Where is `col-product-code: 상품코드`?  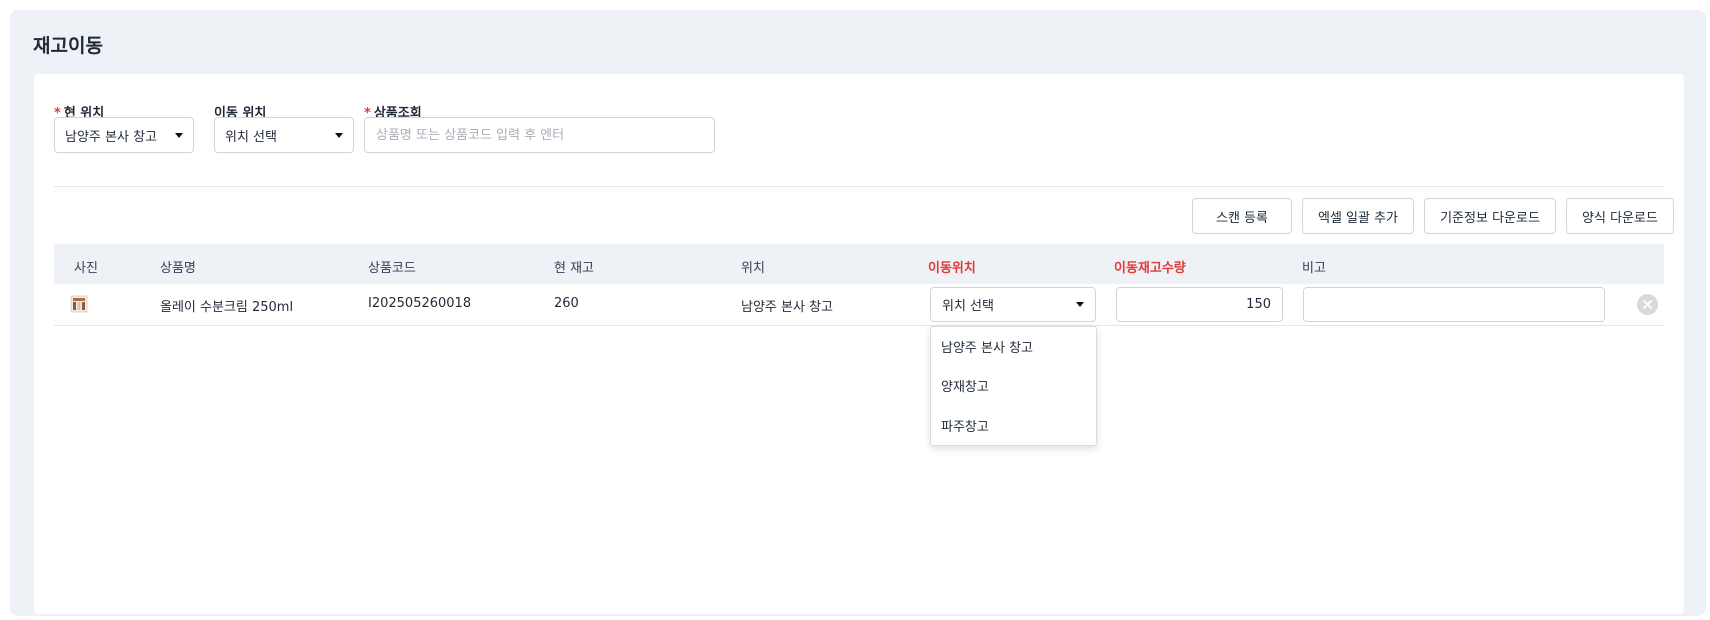 col-product-code: 상품코드 is located at coordinates (392, 268).